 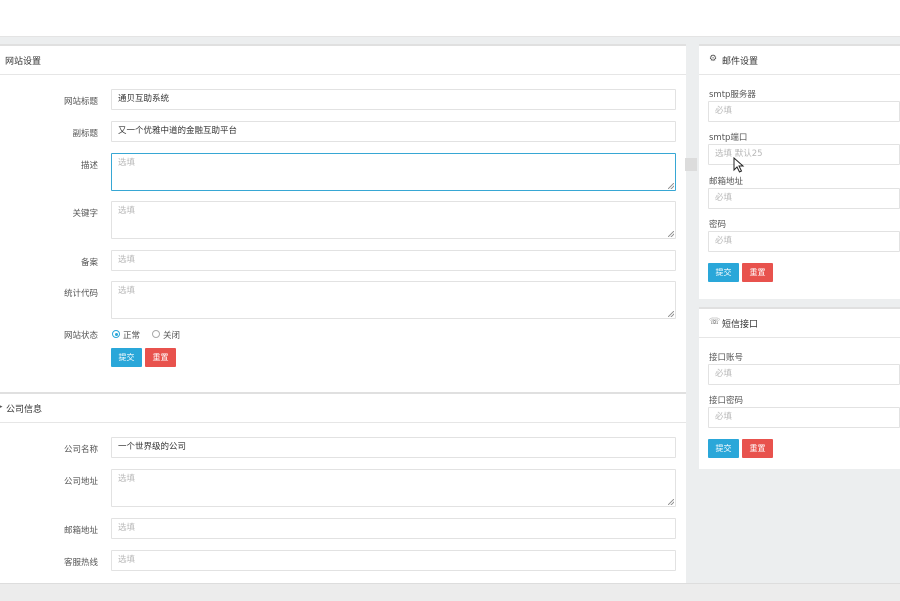 I want to click on chat-icon: ☏, so click(x=715, y=322).